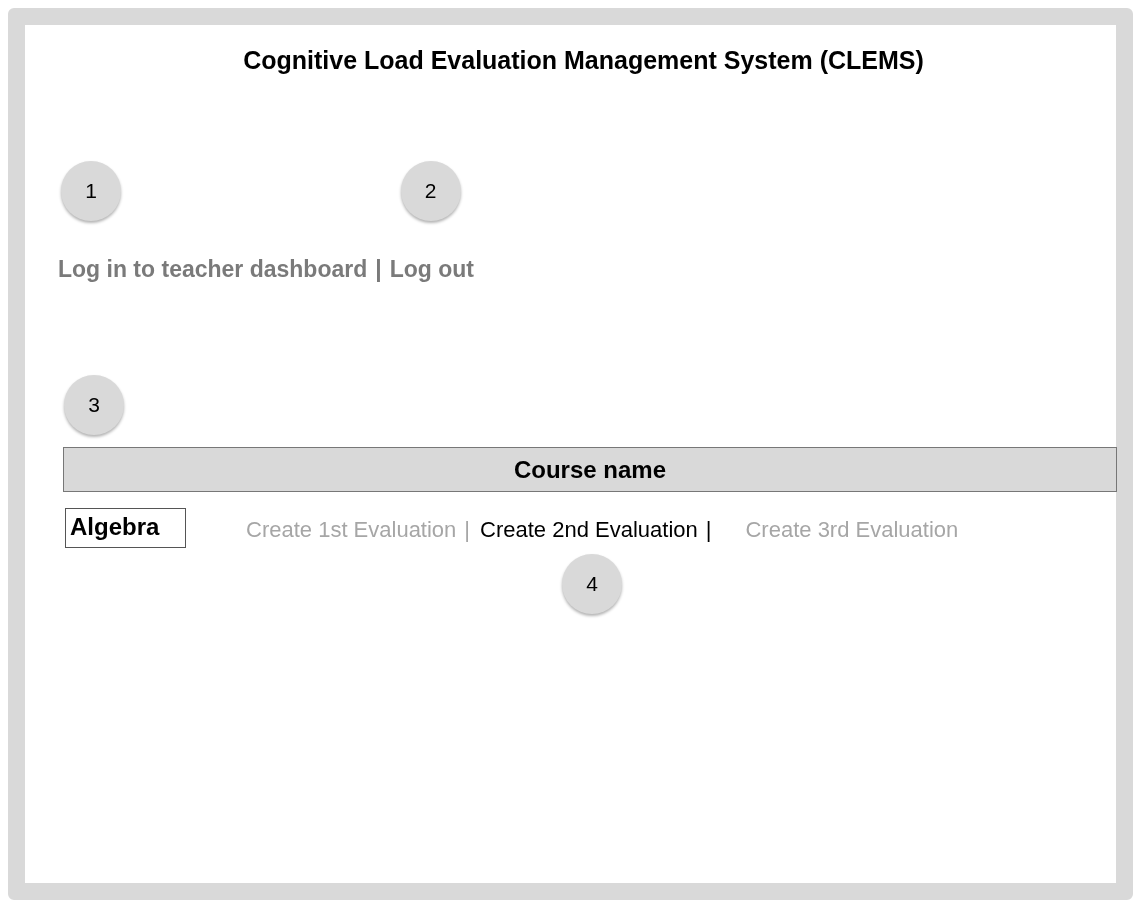 The height and width of the screenshot is (902, 1133). Describe the element at coordinates (589, 529) in the screenshot. I see `evaluation-link: Create 2nd Evaluation` at that location.